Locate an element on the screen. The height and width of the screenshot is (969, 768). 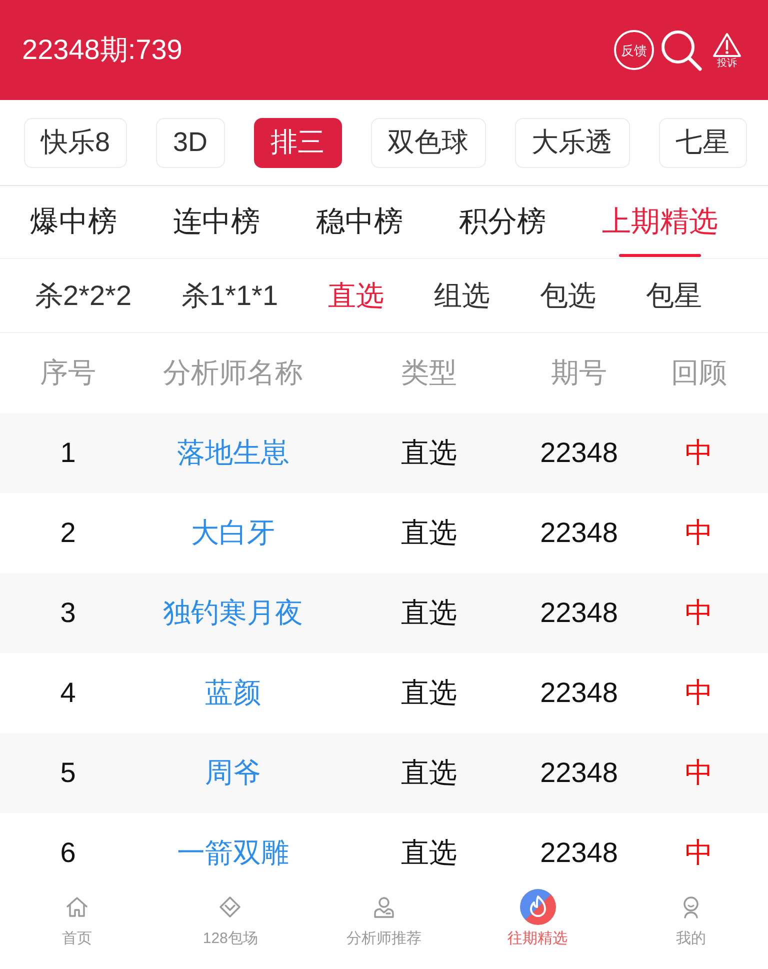
column-header: 期号 is located at coordinates (579, 373).